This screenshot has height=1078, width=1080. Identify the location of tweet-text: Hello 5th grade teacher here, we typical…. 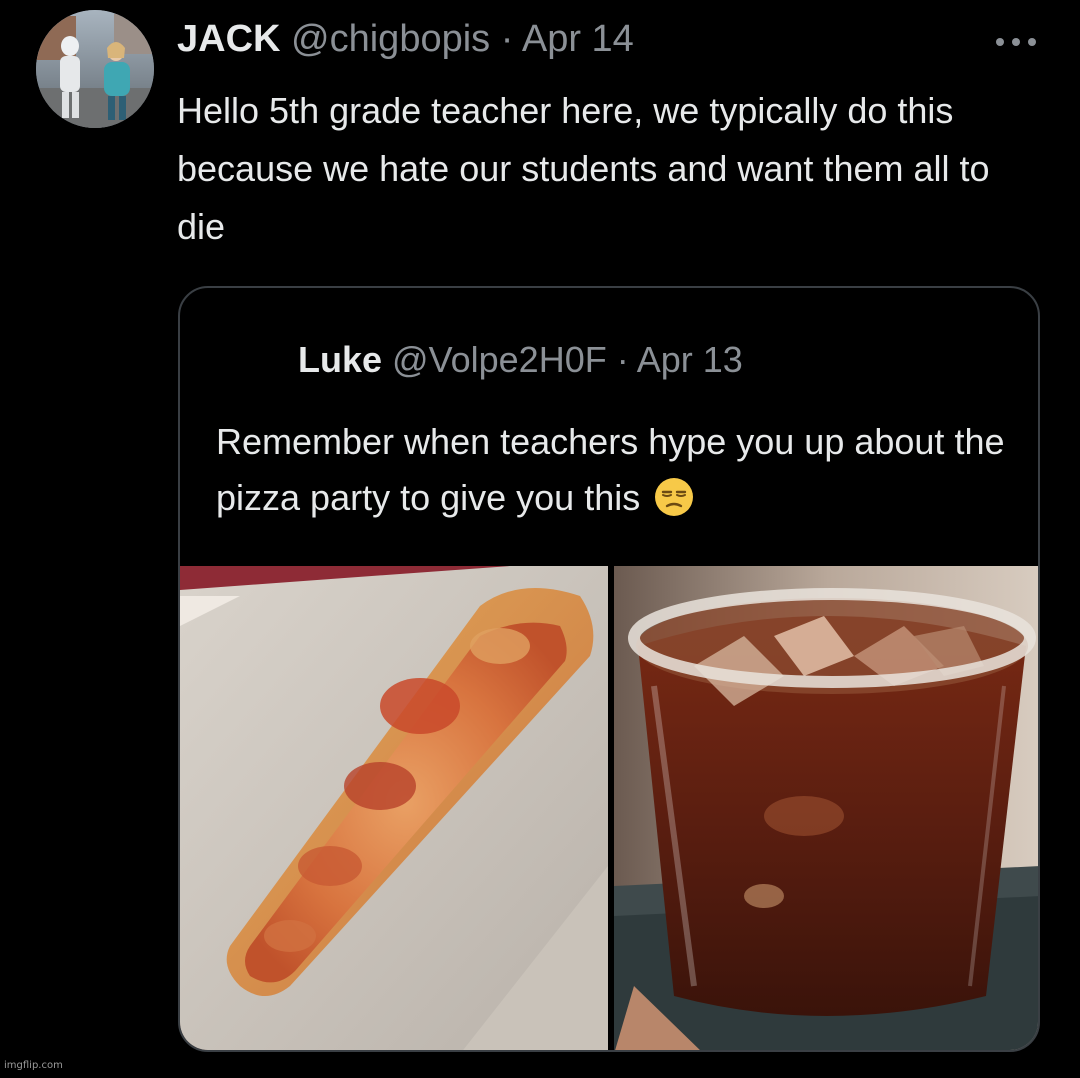
(583, 168).